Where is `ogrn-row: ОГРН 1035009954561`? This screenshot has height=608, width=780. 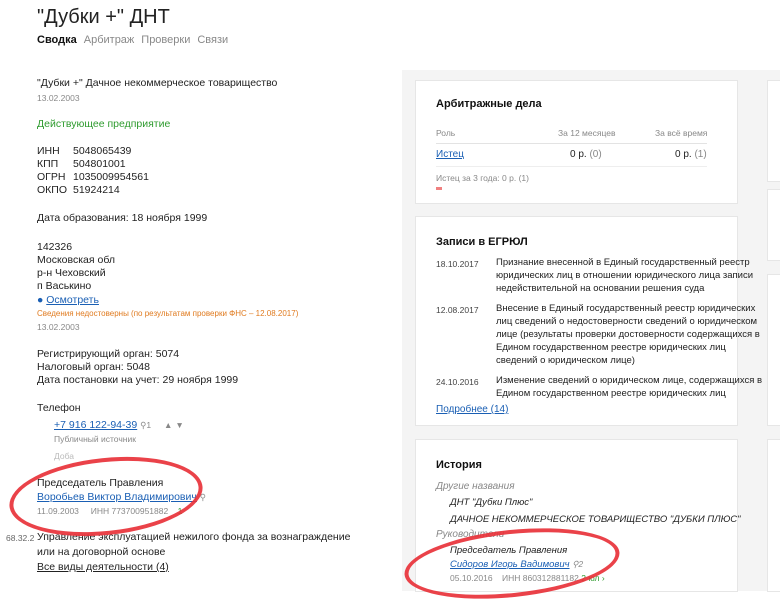 ogrn-row: ОГРН 1035009954561 is located at coordinates (93, 177).